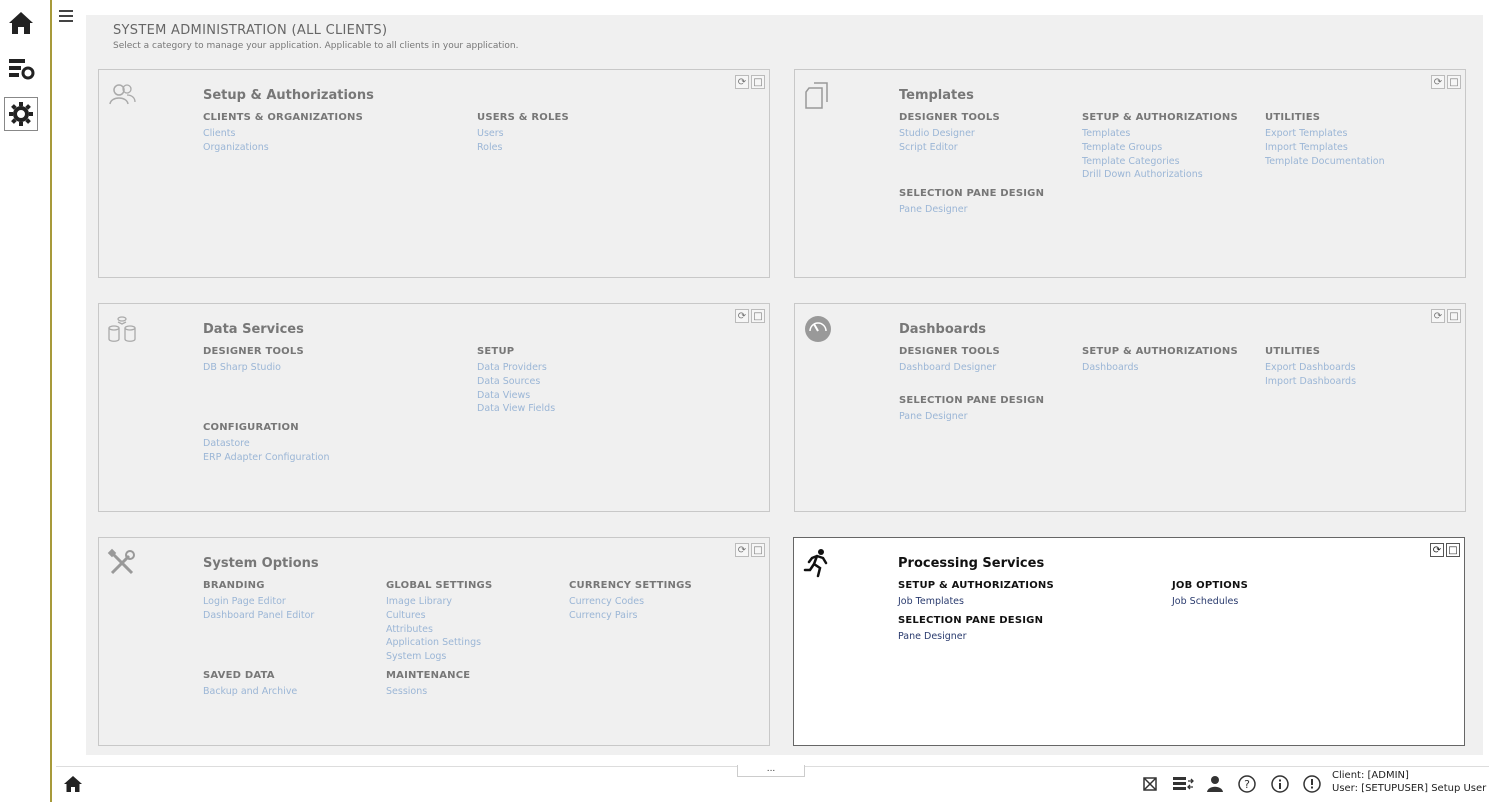 Image resolution: width=1489 pixels, height=802 pixels. I want to click on link-template-groups: Template Groups, so click(1160, 148).